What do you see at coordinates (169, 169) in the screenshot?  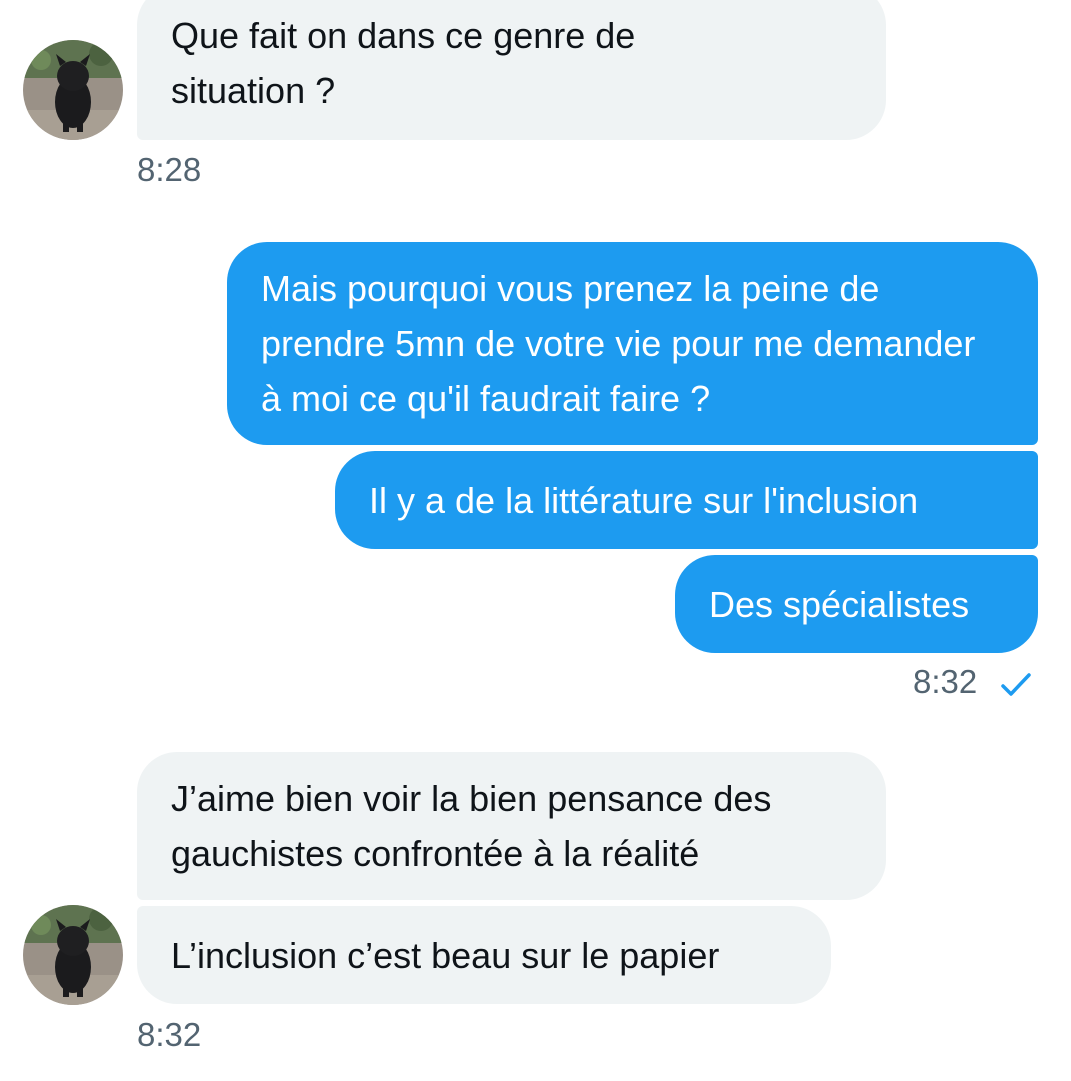 I see `message-timestamp: 8:28` at bounding box center [169, 169].